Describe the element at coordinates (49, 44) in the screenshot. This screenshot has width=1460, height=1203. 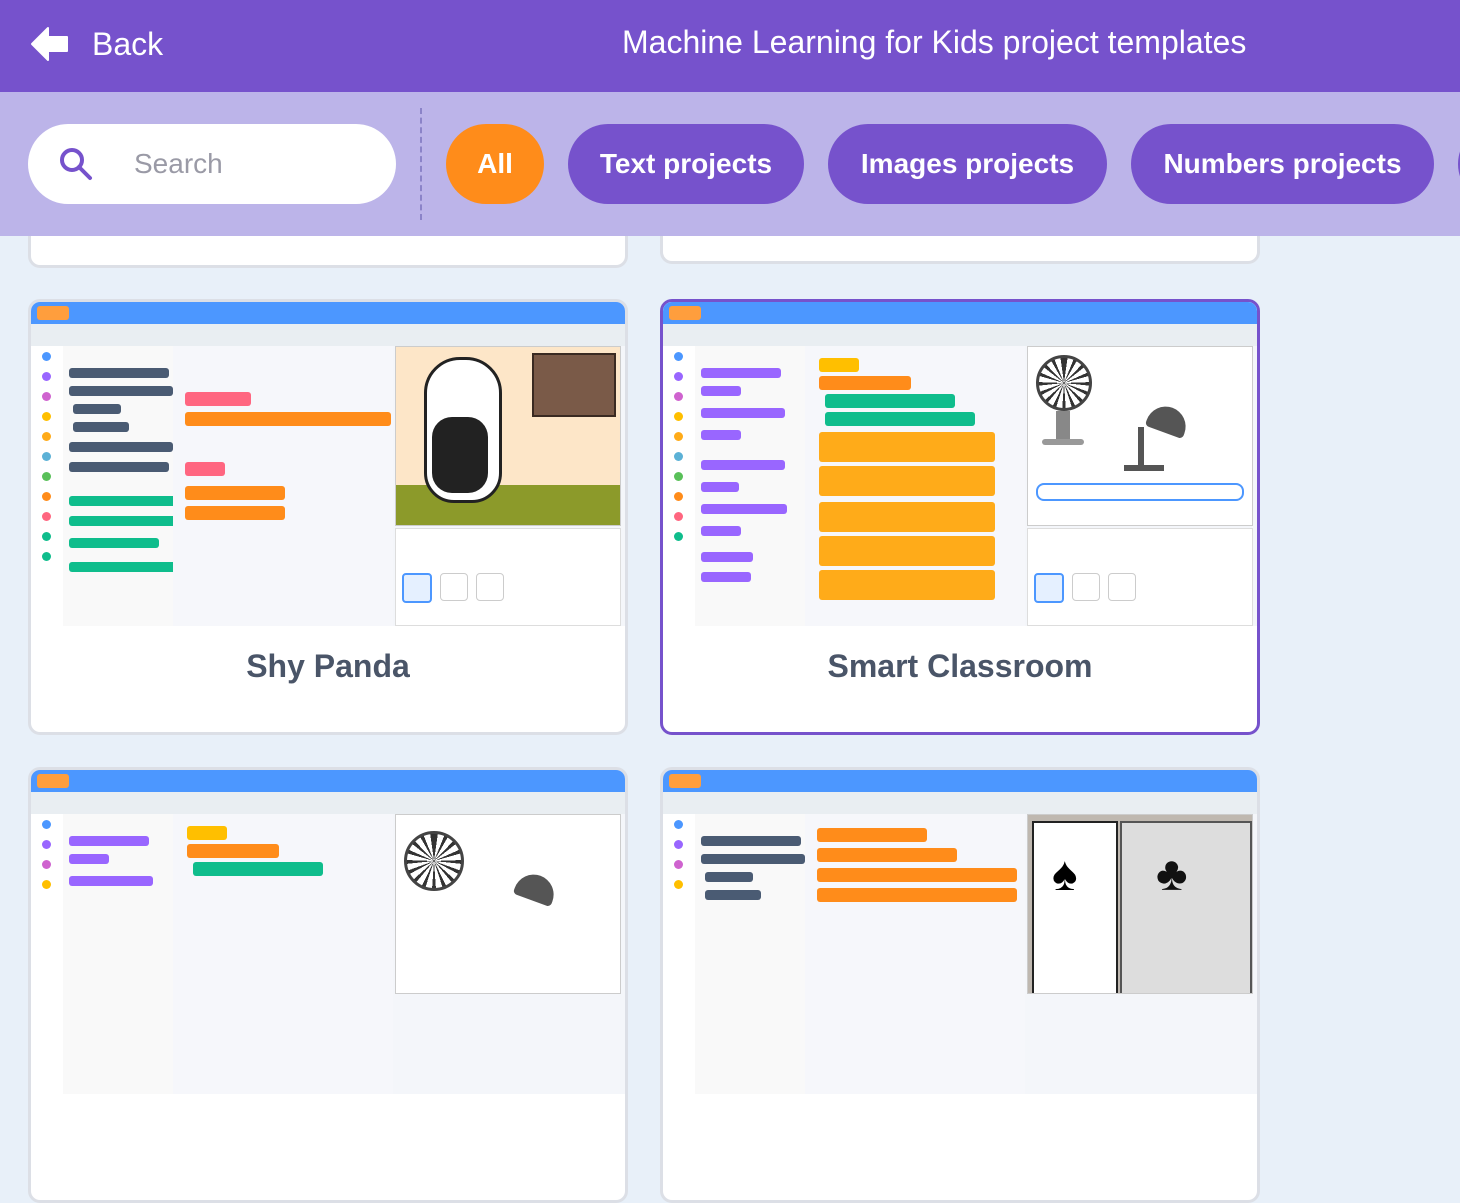
I see `arrow-left-icon` at that location.